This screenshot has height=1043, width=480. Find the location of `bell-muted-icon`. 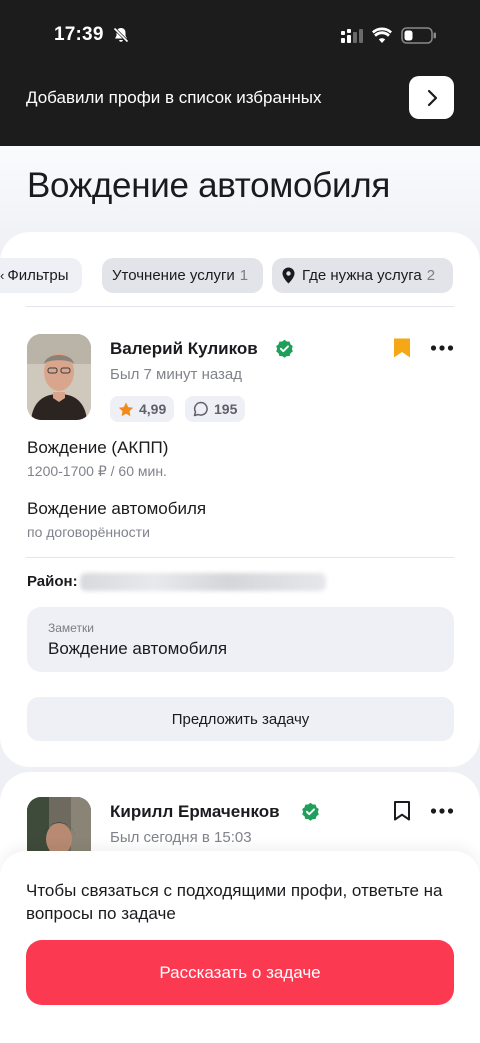

bell-muted-icon is located at coordinates (121, 35).